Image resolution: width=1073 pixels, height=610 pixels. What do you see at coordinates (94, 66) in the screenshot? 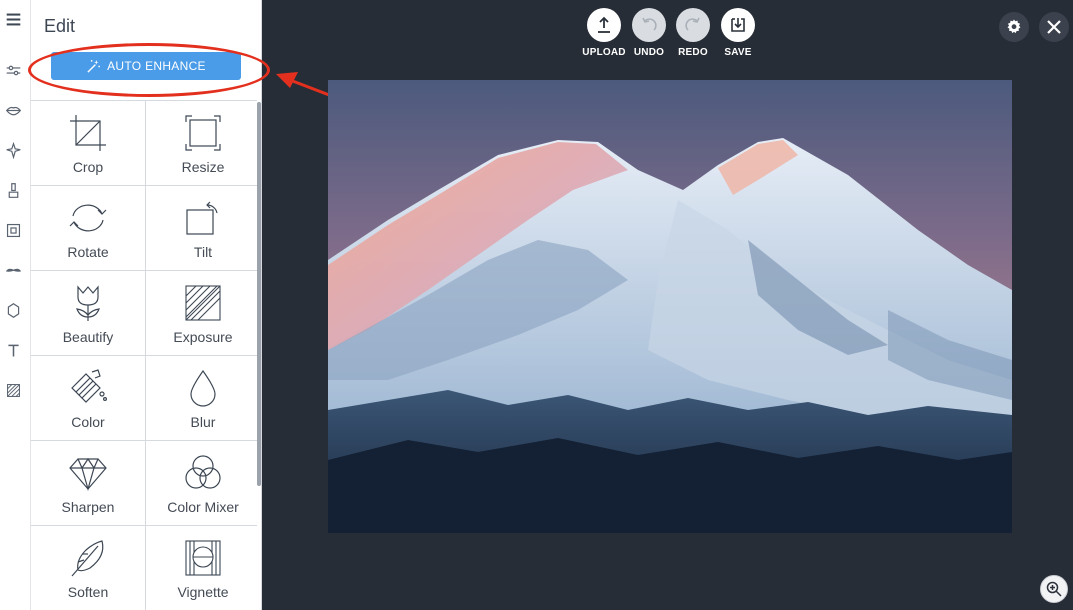
I see `magic-wand-icon` at bounding box center [94, 66].